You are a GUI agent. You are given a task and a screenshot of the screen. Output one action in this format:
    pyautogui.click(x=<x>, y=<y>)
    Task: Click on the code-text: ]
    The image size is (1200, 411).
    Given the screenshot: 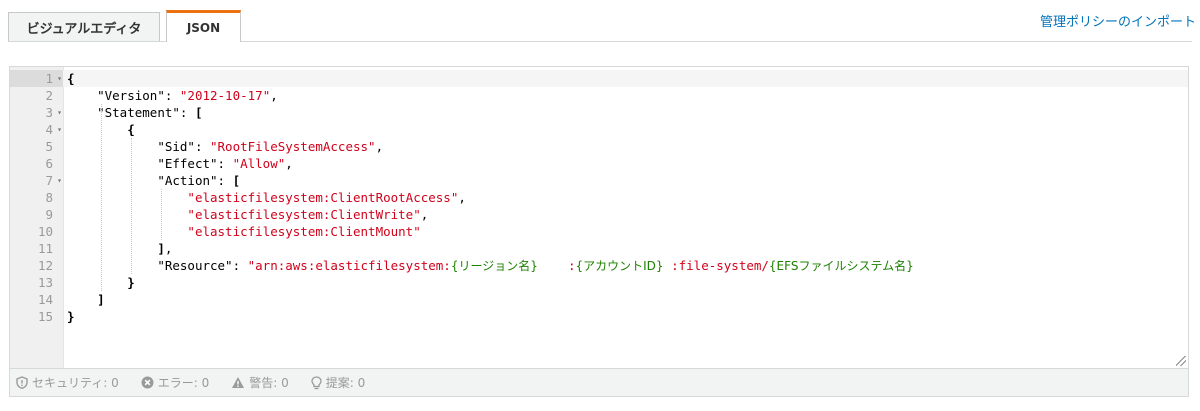 What is the action you would take?
    pyautogui.click(x=101, y=299)
    